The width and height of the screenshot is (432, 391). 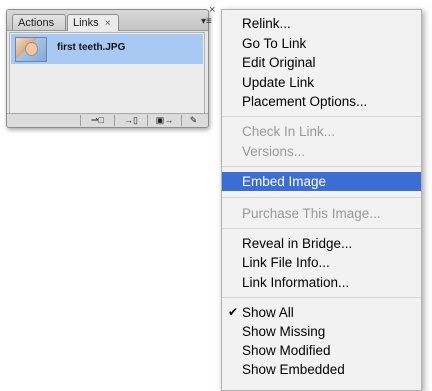 What do you see at coordinates (206, 21) in the screenshot?
I see `panel-menu-icon: ▾≡` at bounding box center [206, 21].